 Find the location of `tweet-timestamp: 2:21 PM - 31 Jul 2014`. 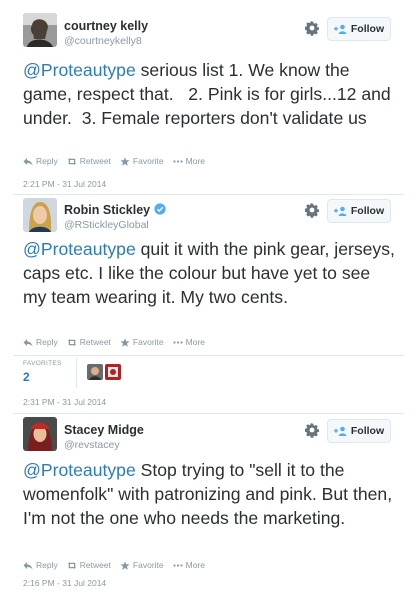

tweet-timestamp: 2:21 PM - 31 Jul 2014 is located at coordinates (64, 184).